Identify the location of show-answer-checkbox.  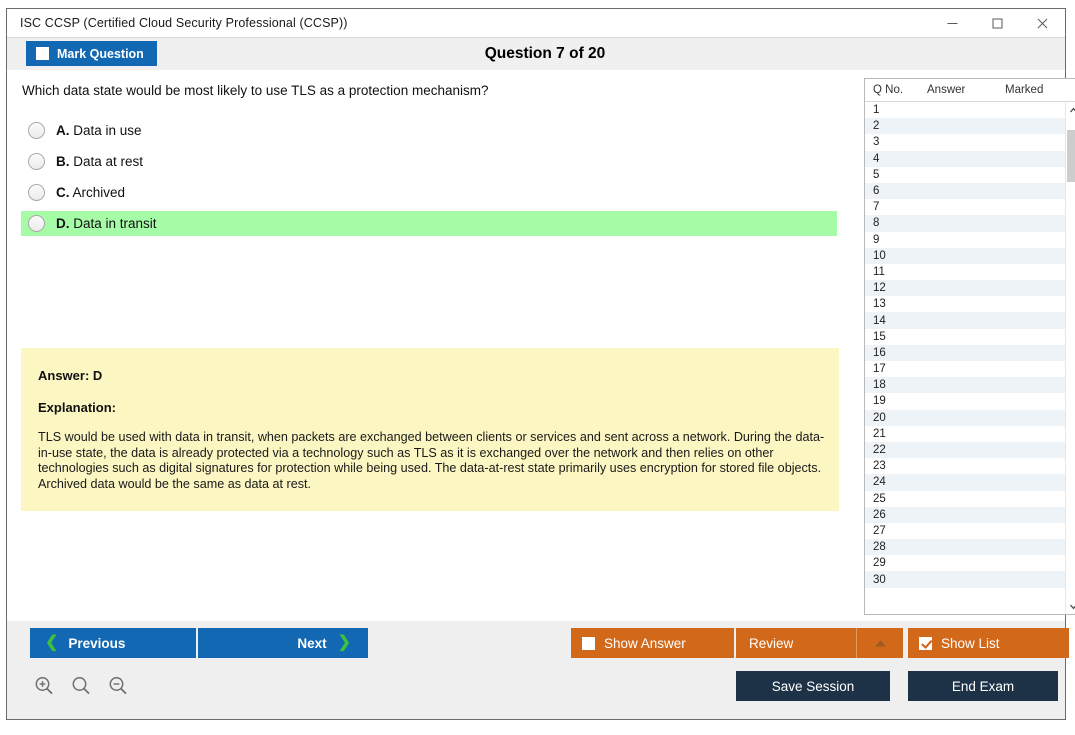
(588, 643).